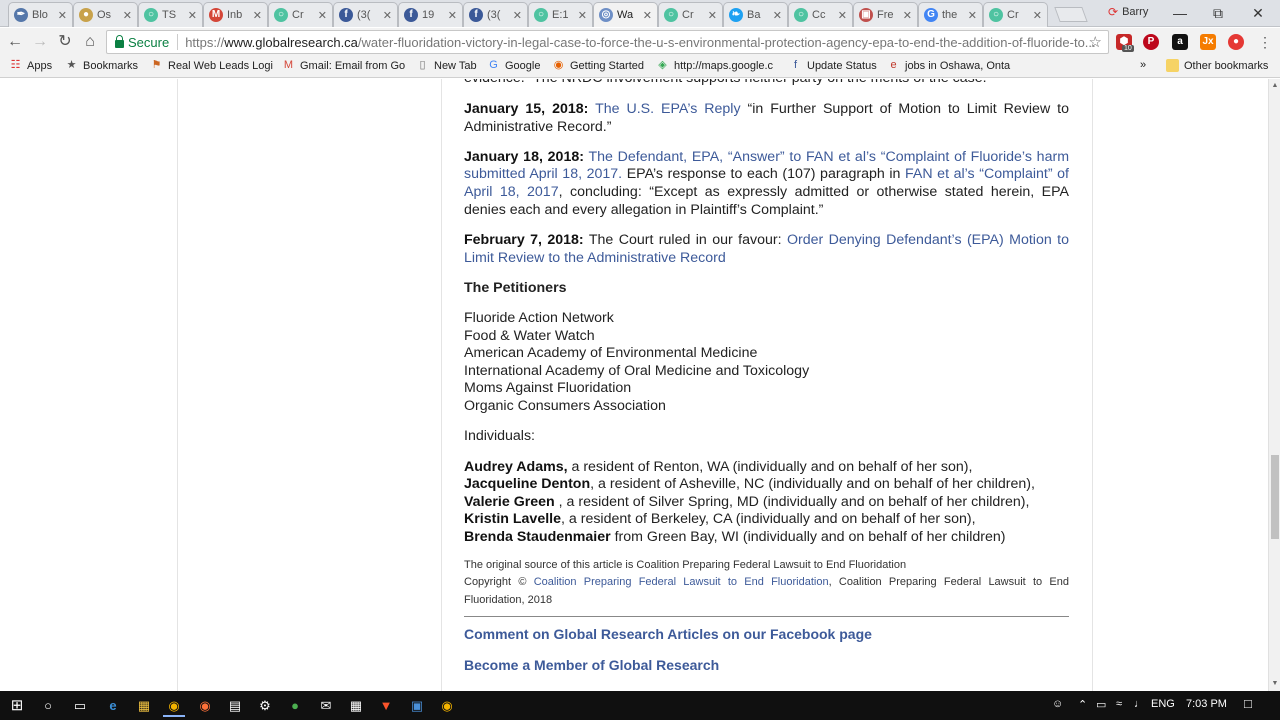 The width and height of the screenshot is (1280, 720). What do you see at coordinates (235, 14) in the screenshot?
I see `browser-tab: M Inb ✕` at bounding box center [235, 14].